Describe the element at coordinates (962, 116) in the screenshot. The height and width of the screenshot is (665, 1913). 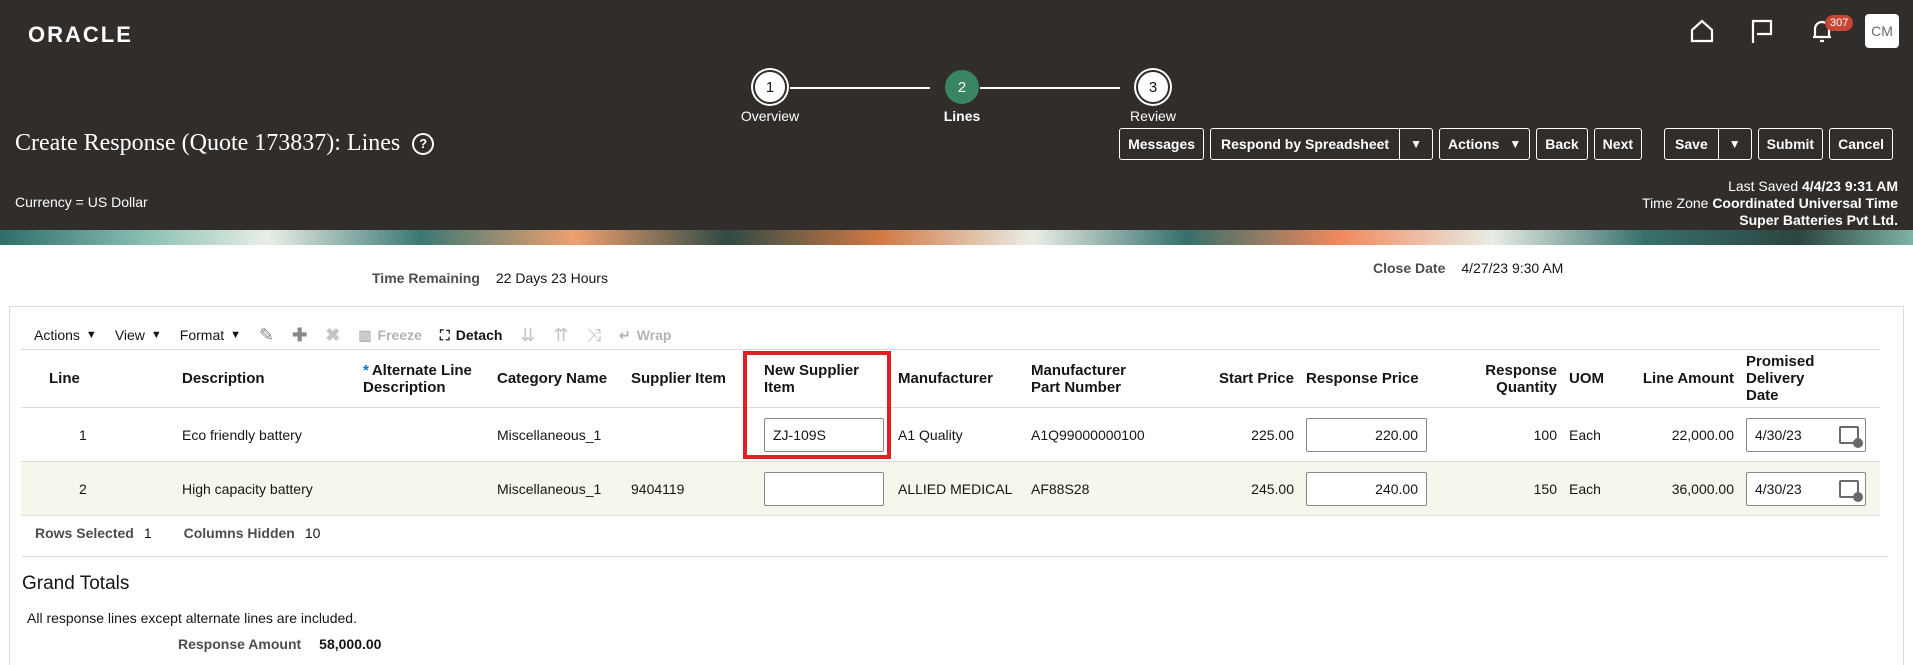
I see `step-label: Lines` at that location.